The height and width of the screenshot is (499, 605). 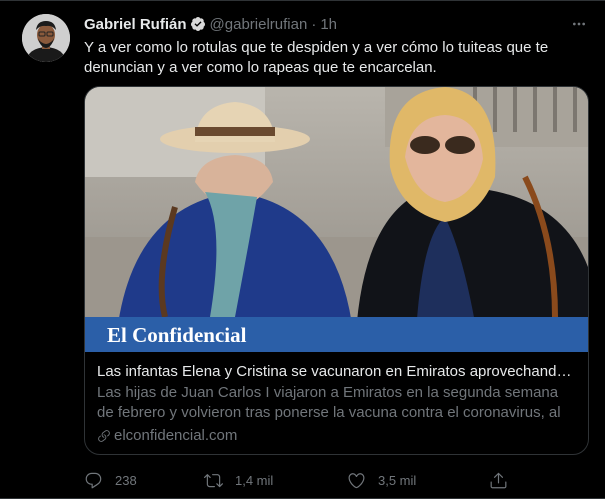 What do you see at coordinates (46, 38) in the screenshot?
I see `avatar` at bounding box center [46, 38].